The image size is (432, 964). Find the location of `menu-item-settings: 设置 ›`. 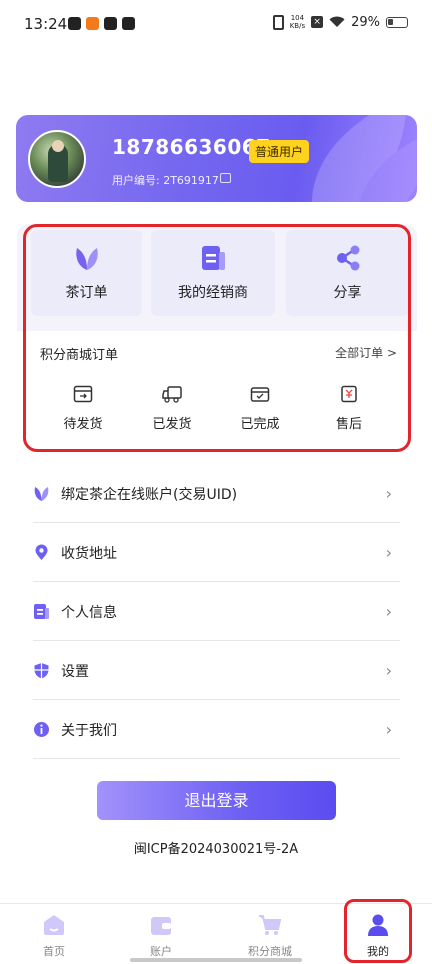

menu-item-settings: 设置 › is located at coordinates (216, 670).